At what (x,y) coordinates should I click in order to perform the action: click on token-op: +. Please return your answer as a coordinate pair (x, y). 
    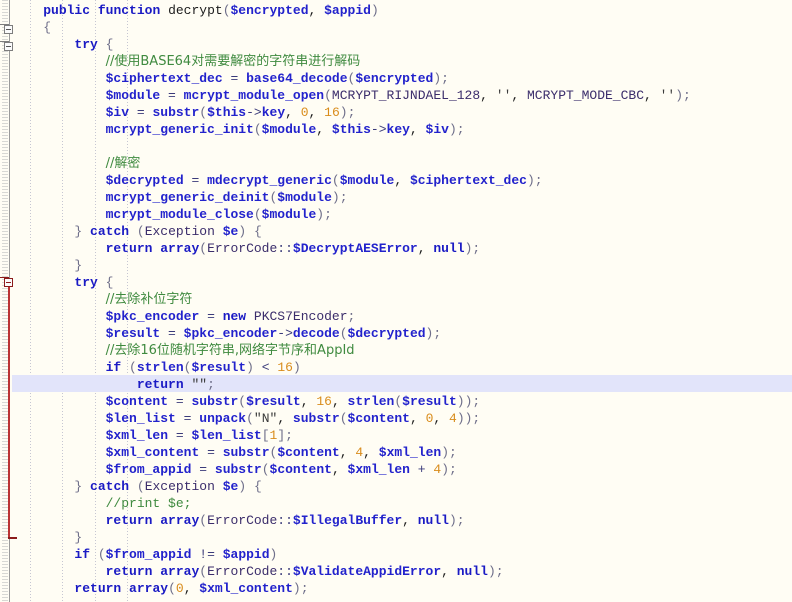
    Looking at the image, I should click on (421, 469).